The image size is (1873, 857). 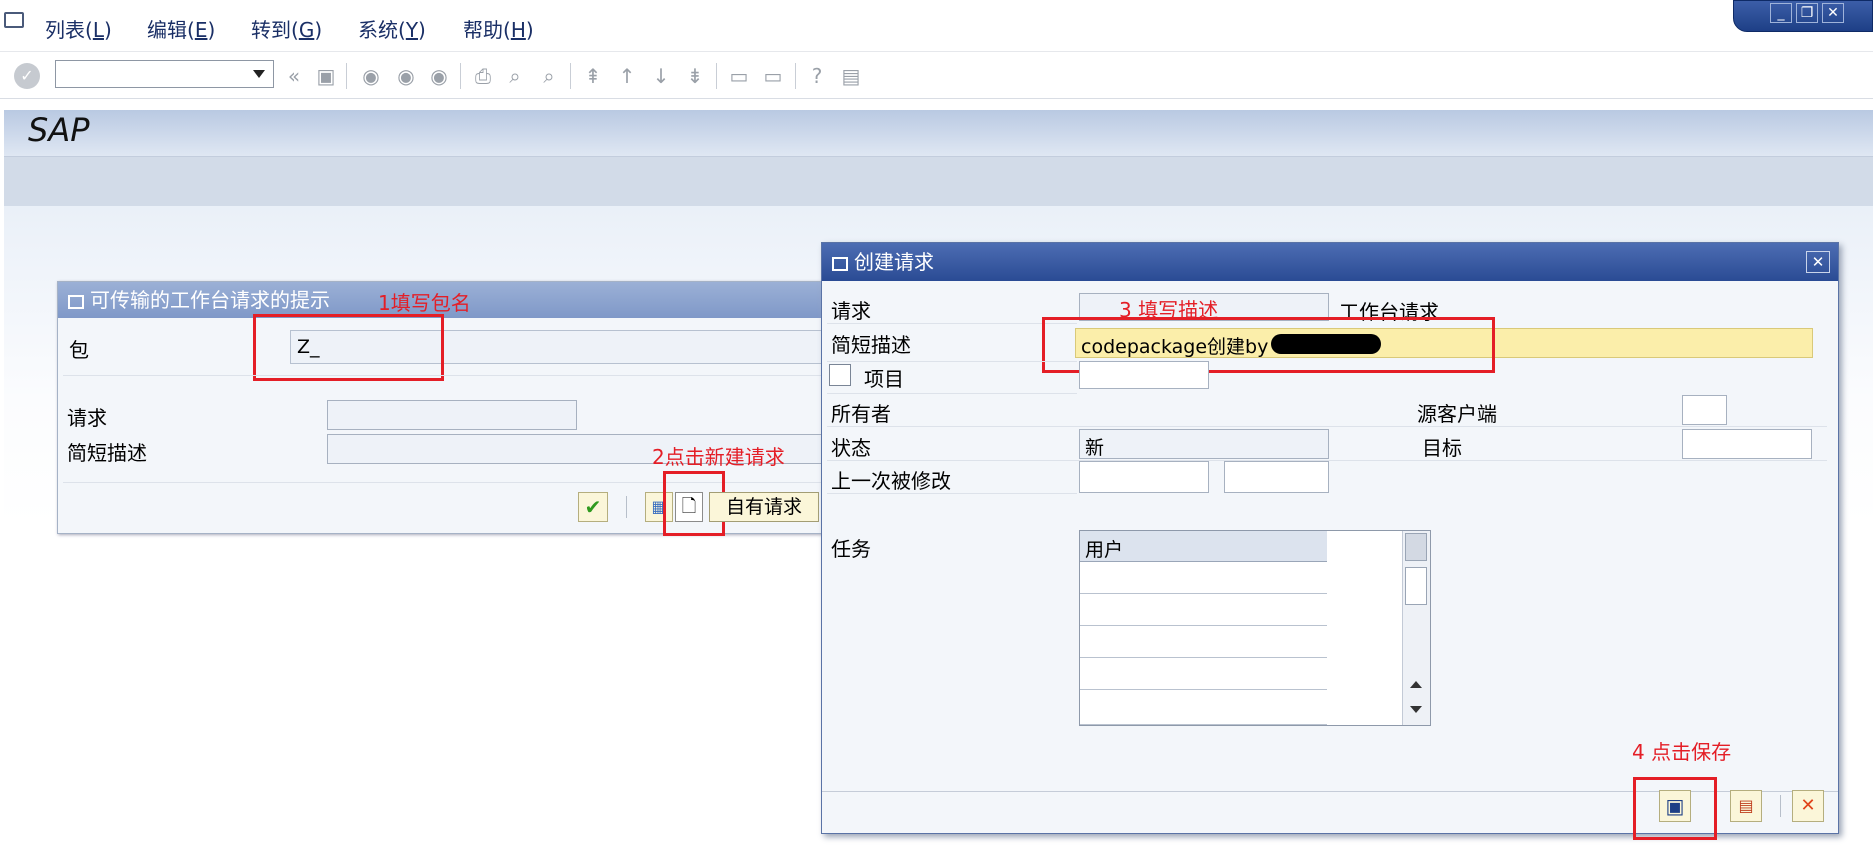 What do you see at coordinates (773, 76) in the screenshot?
I see `shortcut-icon: ▭` at bounding box center [773, 76].